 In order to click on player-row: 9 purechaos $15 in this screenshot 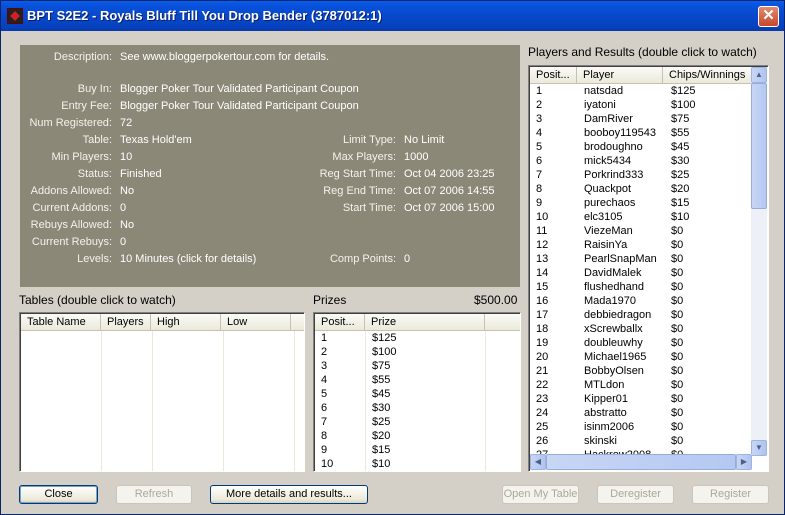, I will do `click(641, 203)`.